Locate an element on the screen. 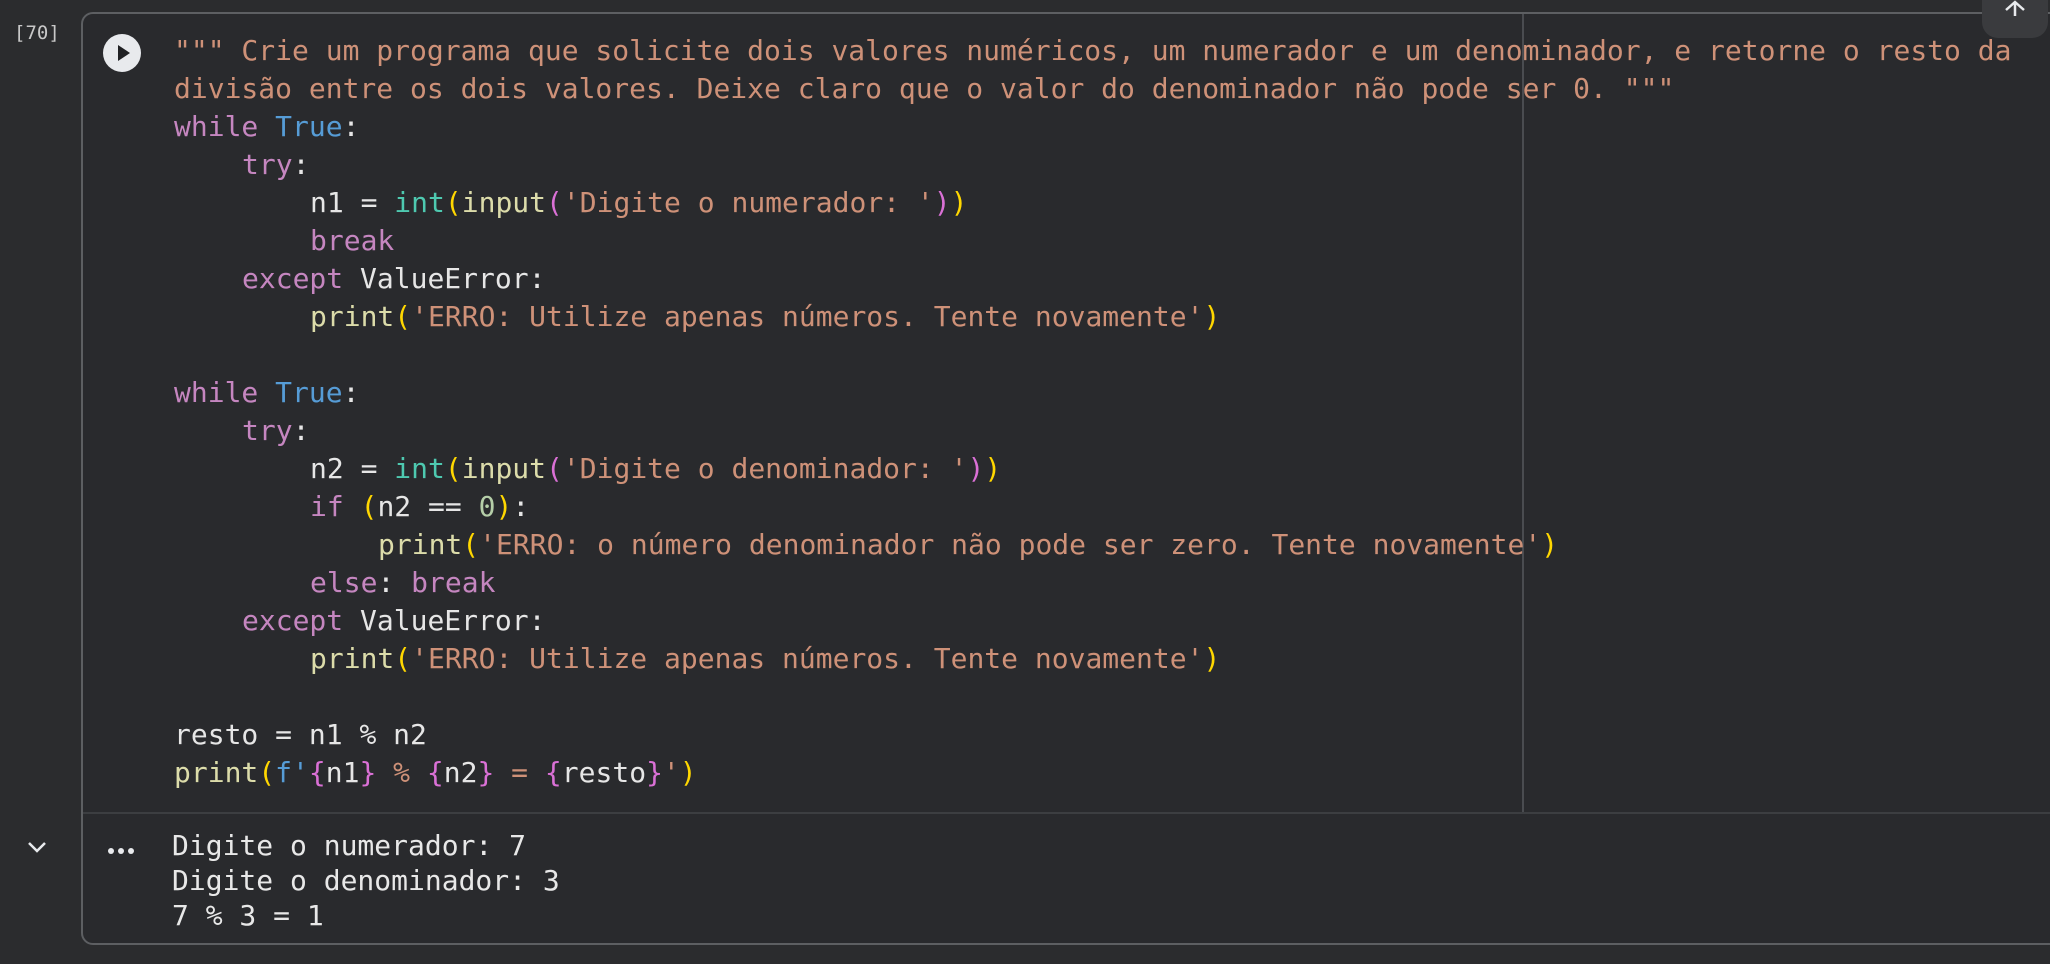 Image resolution: width=2050 pixels, height=964 pixels. output-divider is located at coordinates (1066, 813).